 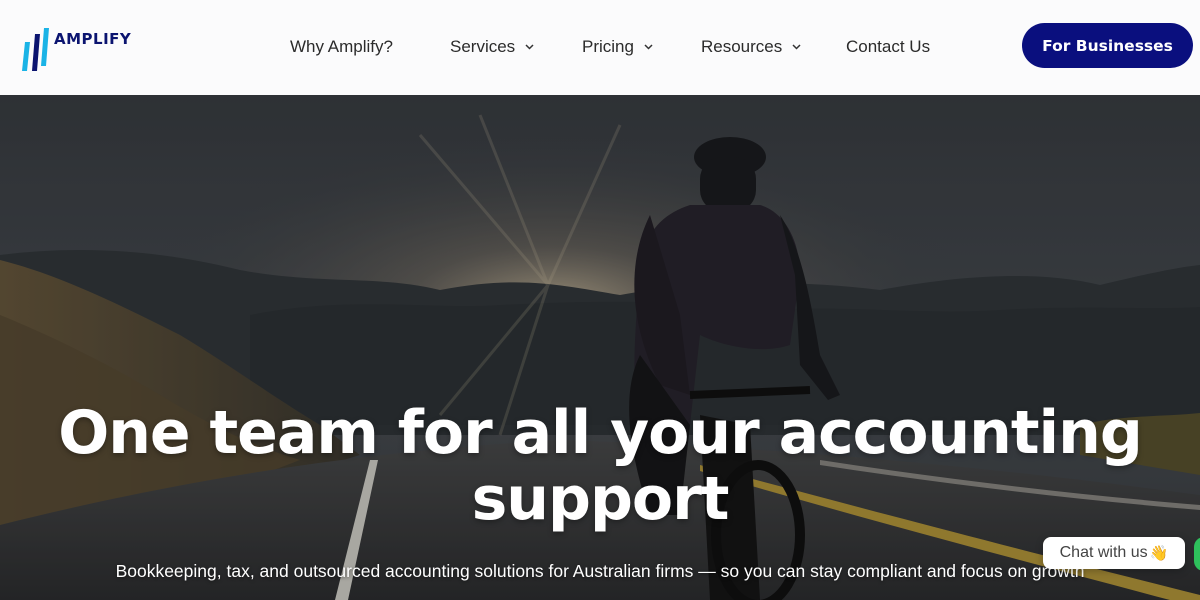 I want to click on nav-label: Why Amplify?, so click(x=341, y=46).